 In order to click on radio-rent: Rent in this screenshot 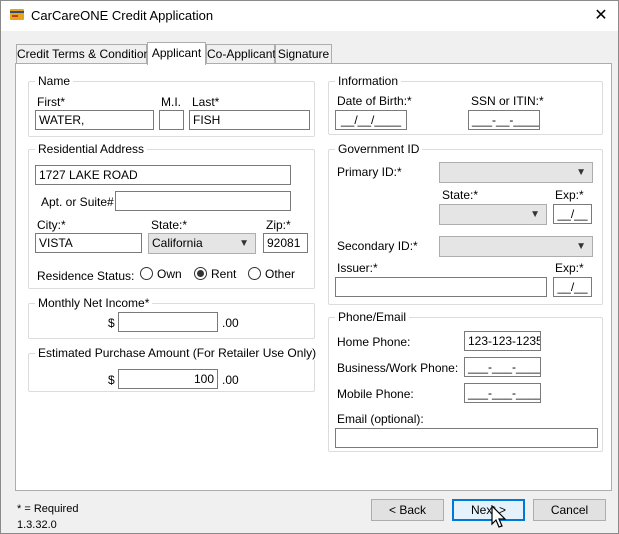, I will do `click(215, 274)`.